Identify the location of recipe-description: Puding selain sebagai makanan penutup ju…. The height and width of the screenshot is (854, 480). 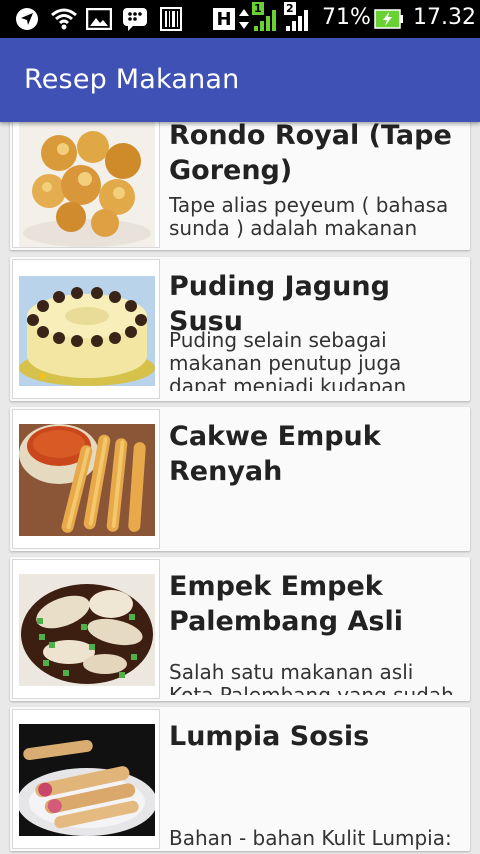
(288, 360).